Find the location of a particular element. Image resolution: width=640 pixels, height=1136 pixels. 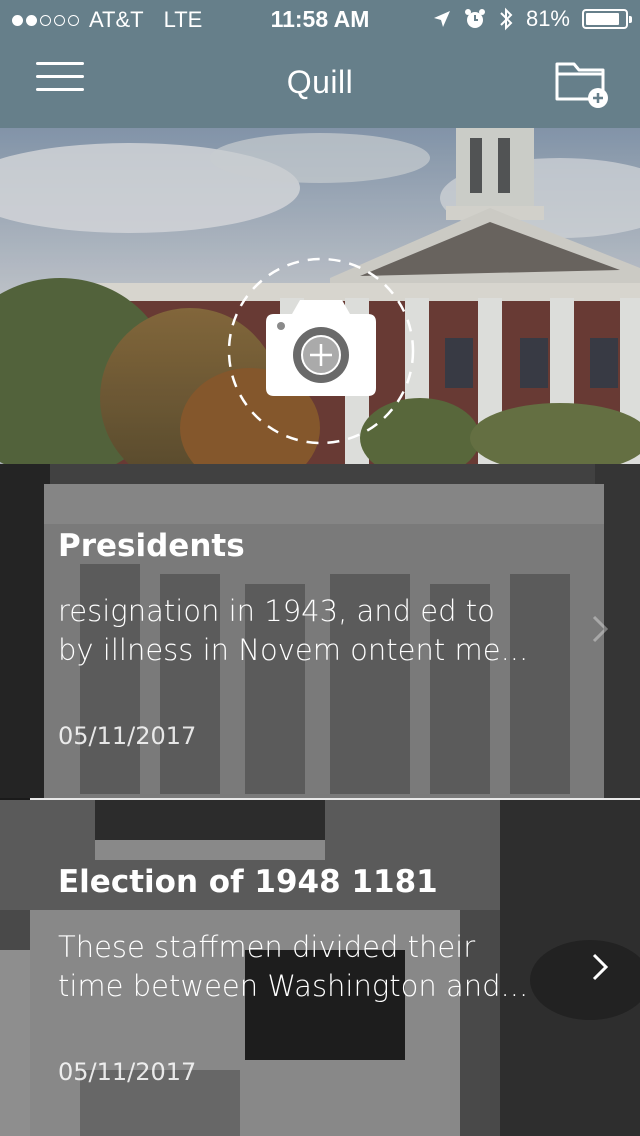

new-folder-button is located at coordinates (582, 82).